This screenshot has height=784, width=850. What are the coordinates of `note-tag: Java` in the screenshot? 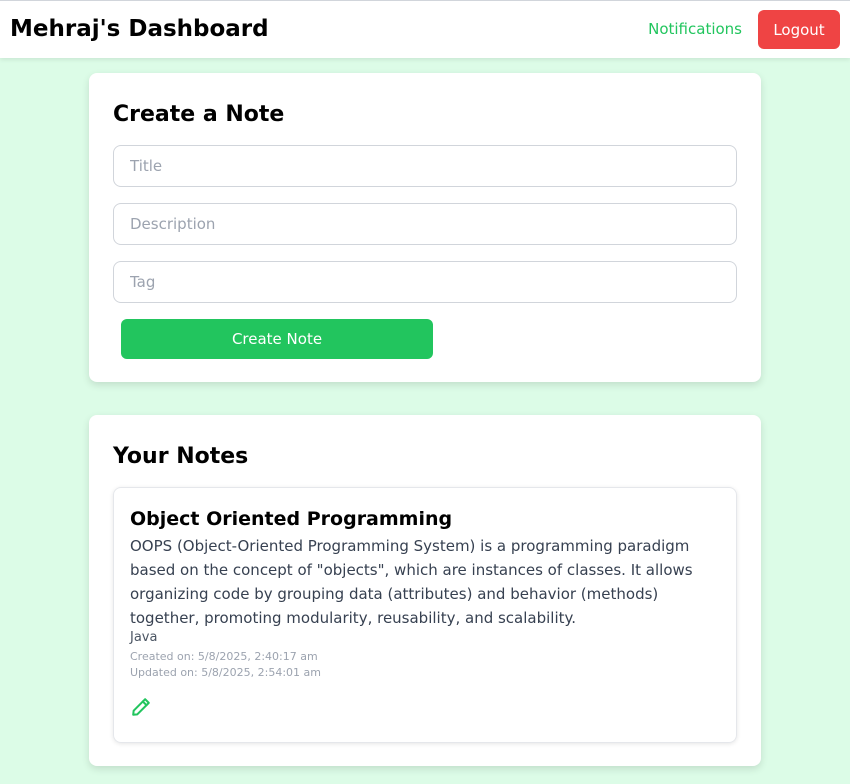 It's located at (144, 637).